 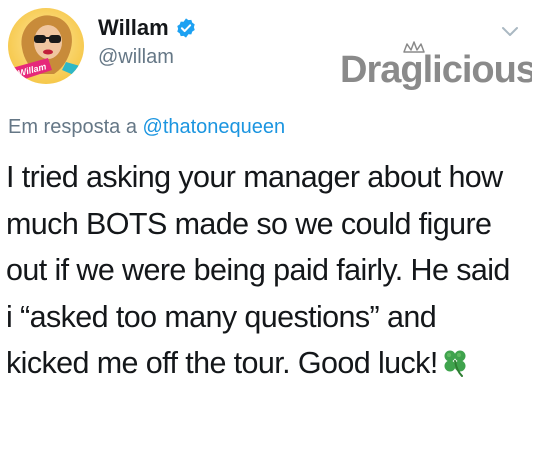 I want to click on chevron-down-icon, so click(x=510, y=31).